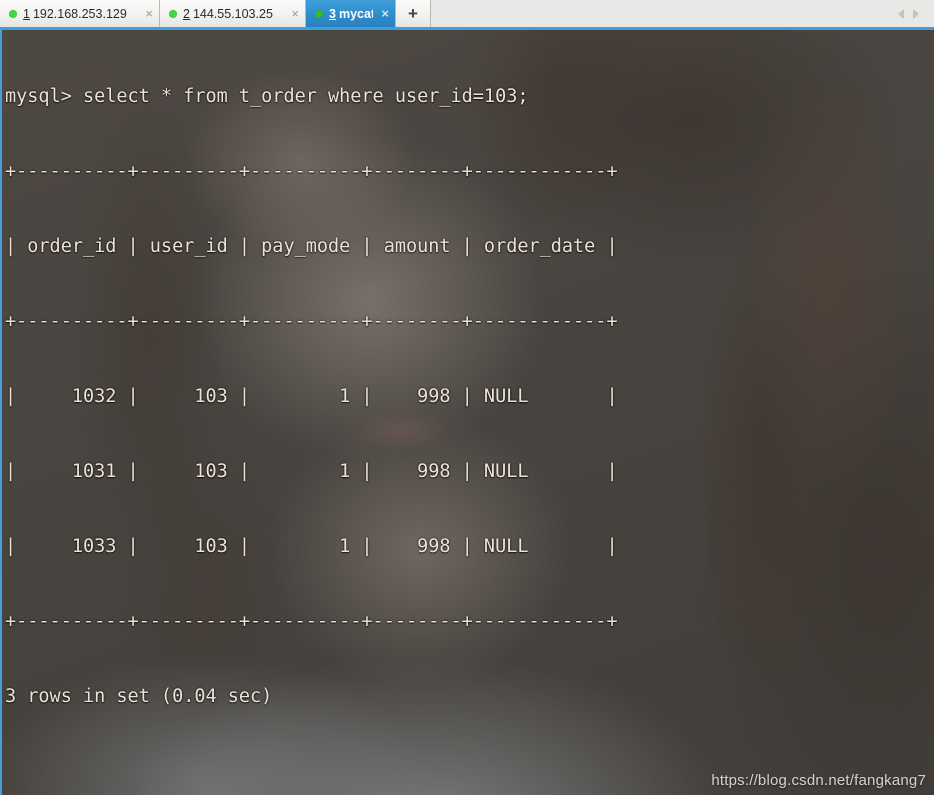  I want to click on tab-144-55-103-25: 2 144.55.103.25 ×, so click(233, 13).